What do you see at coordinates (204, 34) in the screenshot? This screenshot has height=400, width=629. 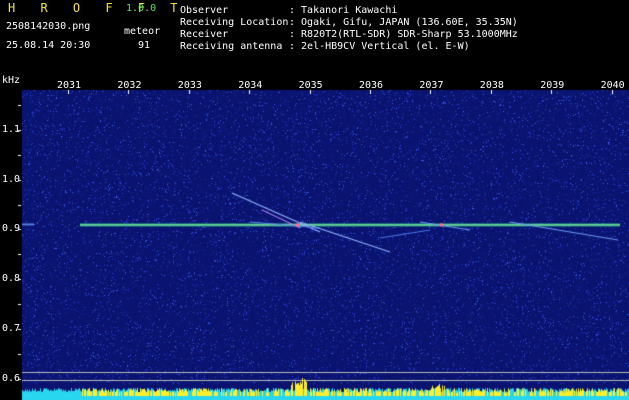 I see `info-label-receiver: Receiver` at bounding box center [204, 34].